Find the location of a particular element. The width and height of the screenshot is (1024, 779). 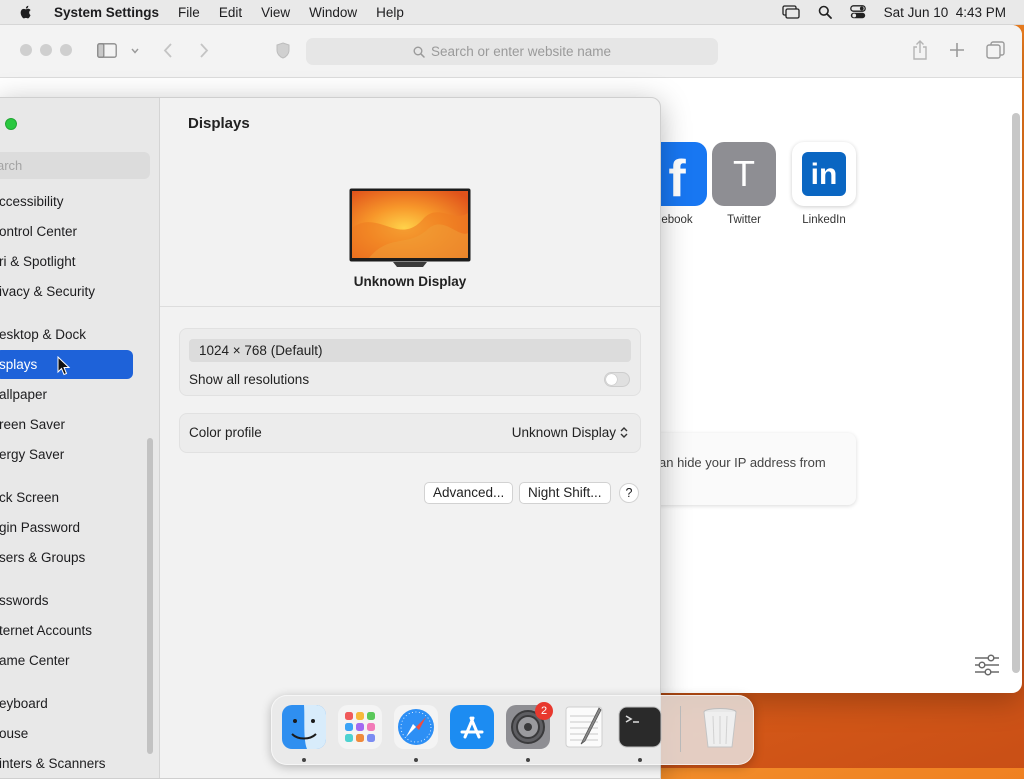

favorite-label: ebook is located at coordinates (677, 220).